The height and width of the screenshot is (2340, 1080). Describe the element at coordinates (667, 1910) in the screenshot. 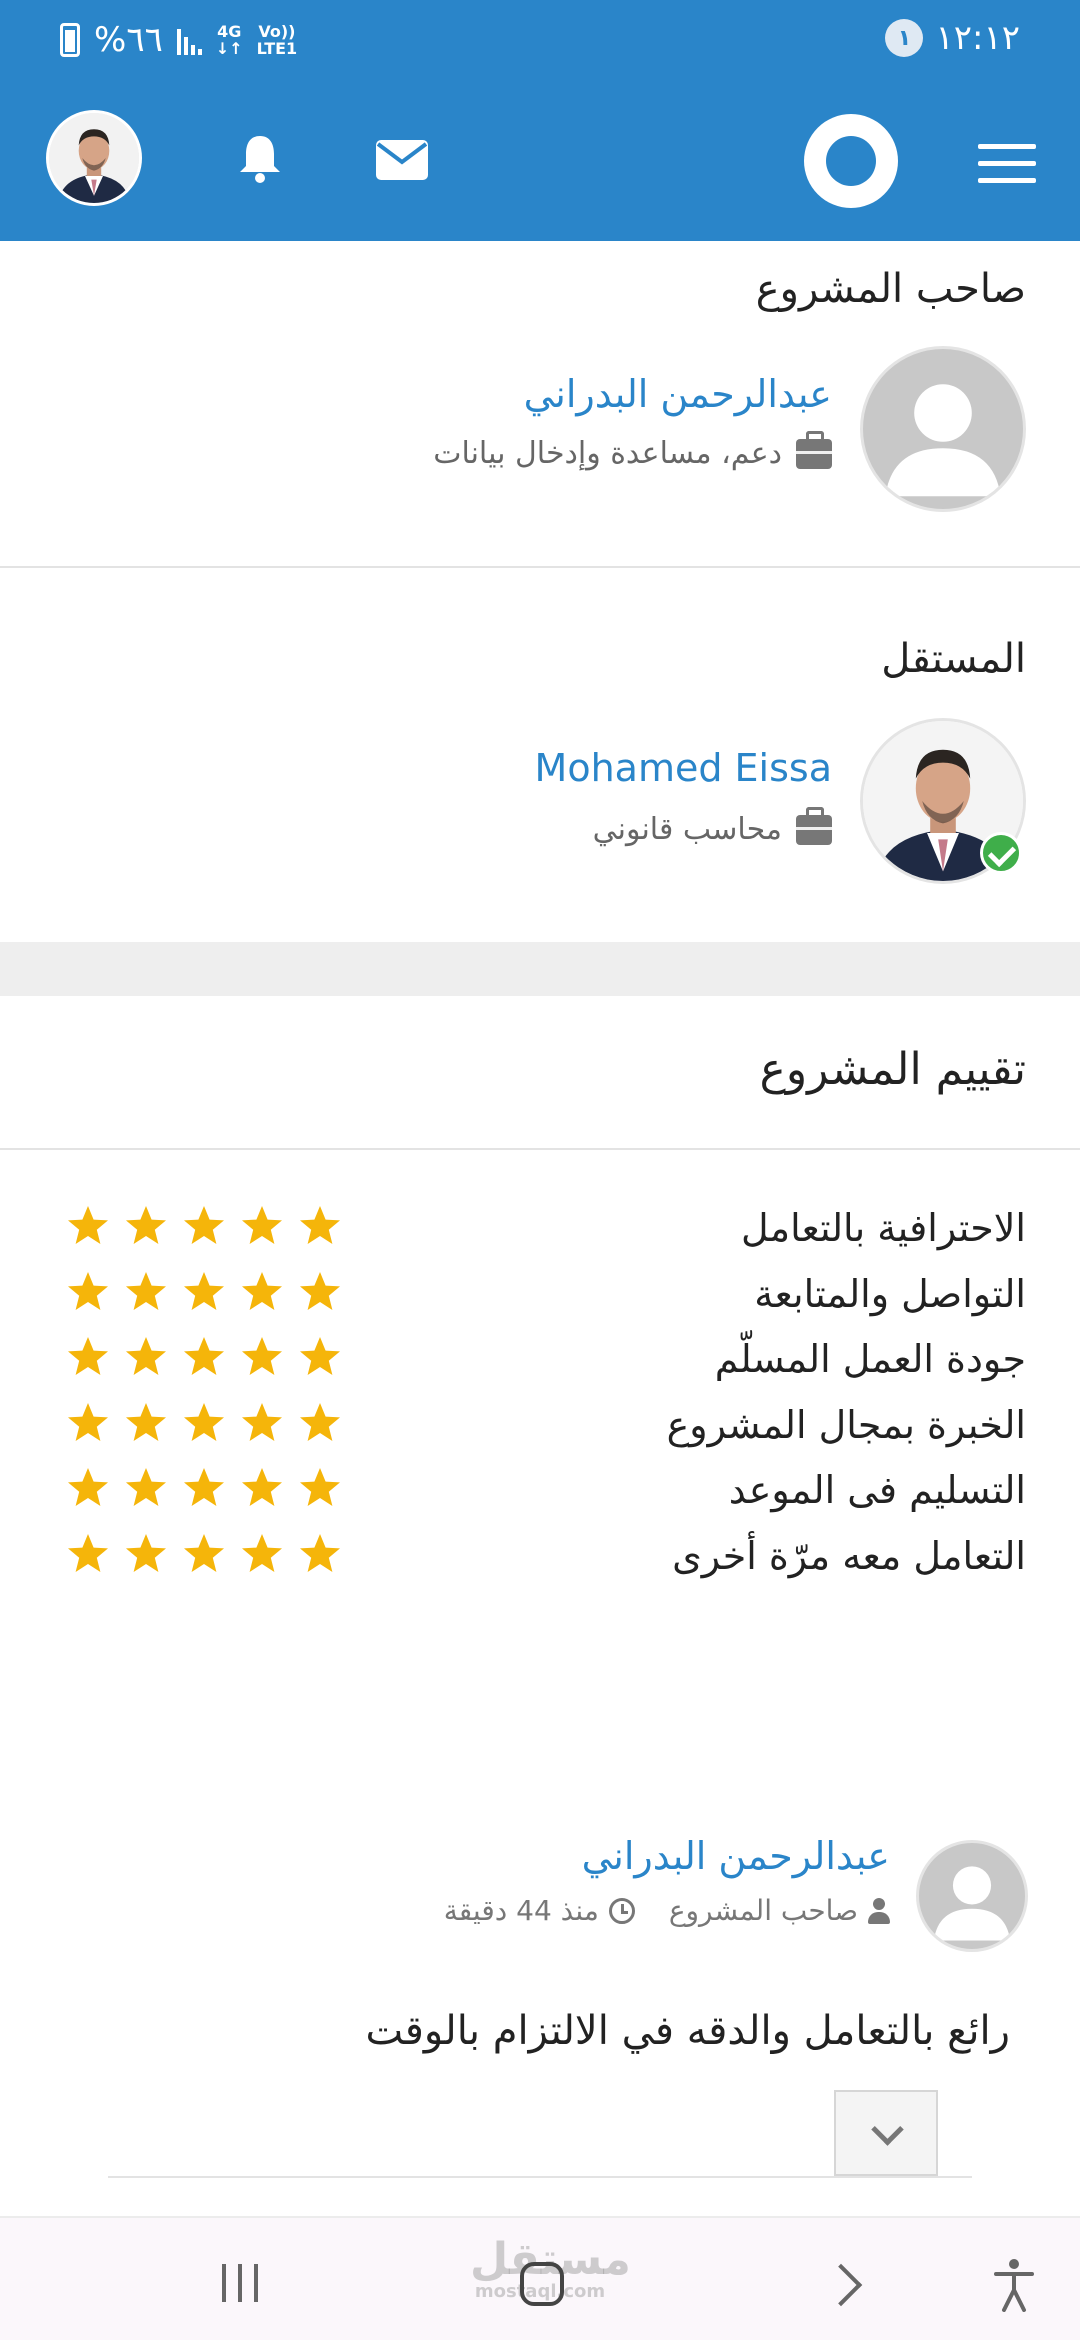

I see `review-meta: صاحب المشروع منذ 44 دقيقة` at that location.